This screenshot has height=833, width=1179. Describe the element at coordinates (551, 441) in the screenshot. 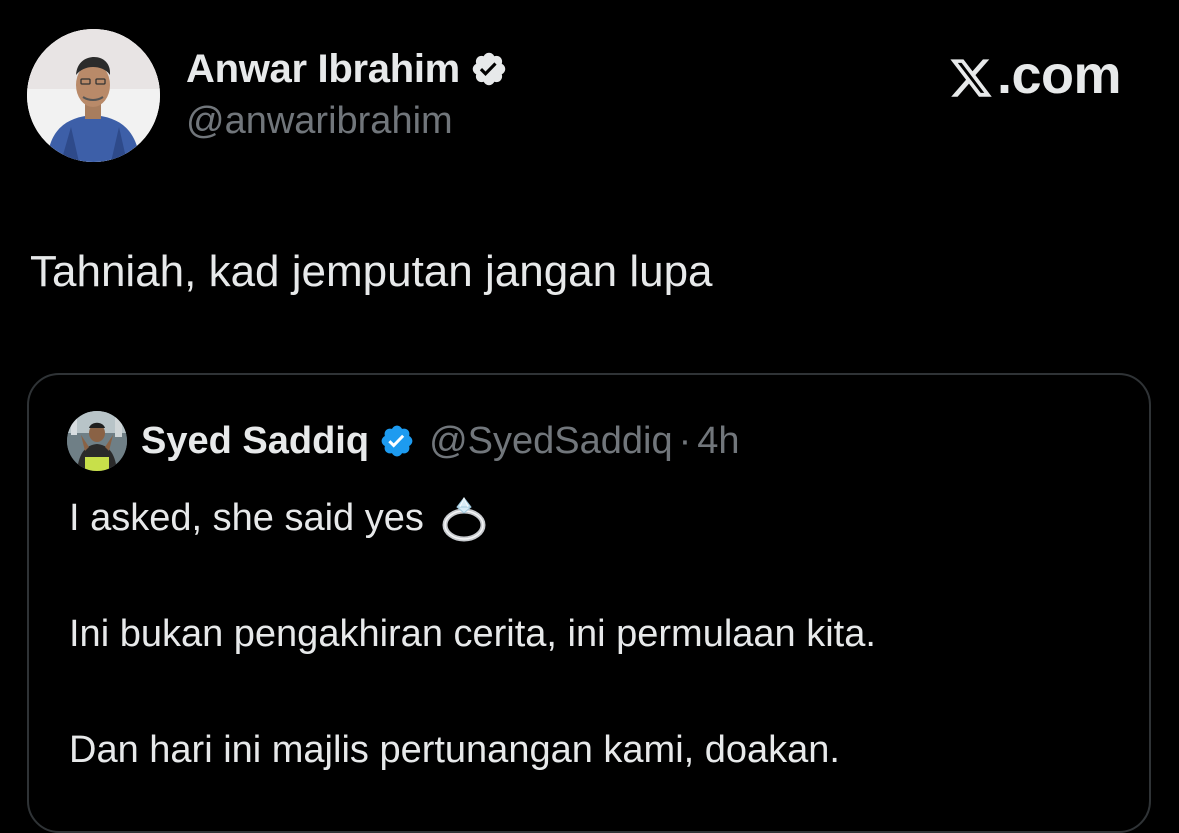

I see `quoted-author-handle: @SyedSaddiq` at that location.